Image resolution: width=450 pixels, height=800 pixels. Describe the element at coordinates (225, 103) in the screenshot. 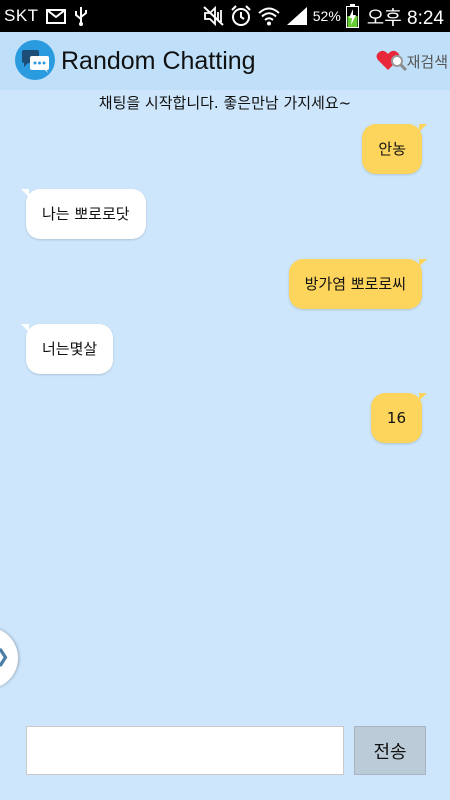

I see `system-notice: 채팅을 시작합니다. 좋은만남 가지세요~` at that location.